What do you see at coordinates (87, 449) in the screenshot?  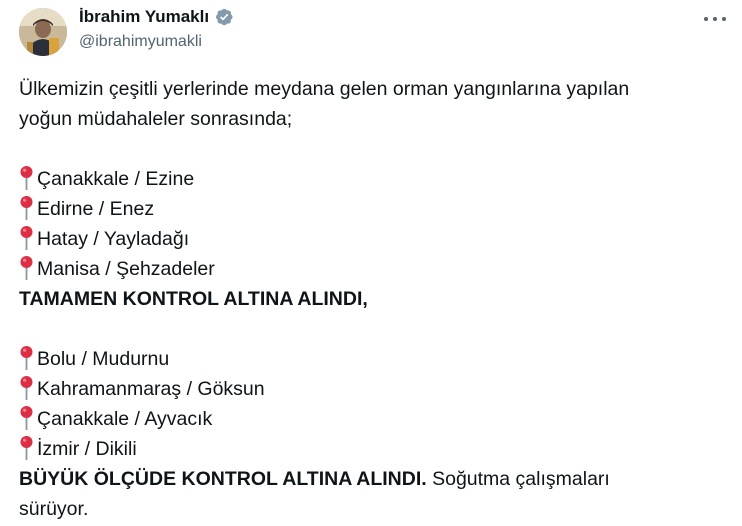 I see `location-text: İzmir / Dikili` at bounding box center [87, 449].